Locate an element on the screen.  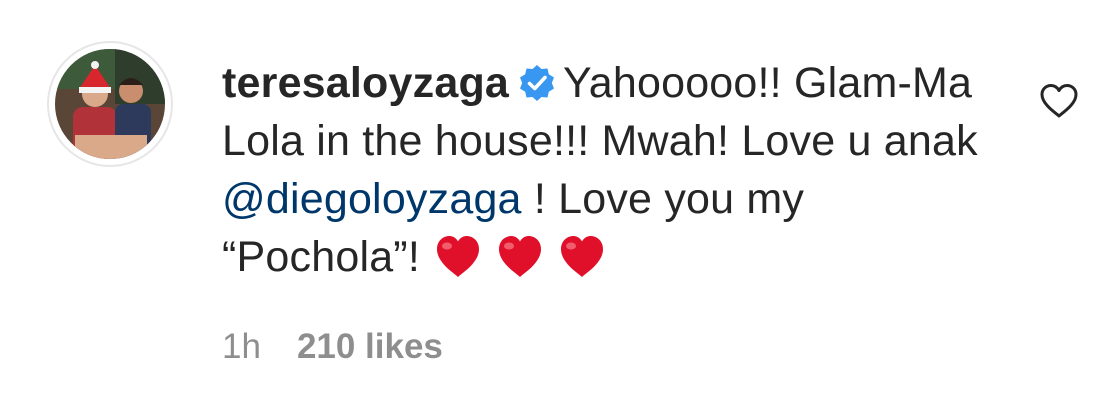
verified-badge-icon is located at coordinates (537, 83).